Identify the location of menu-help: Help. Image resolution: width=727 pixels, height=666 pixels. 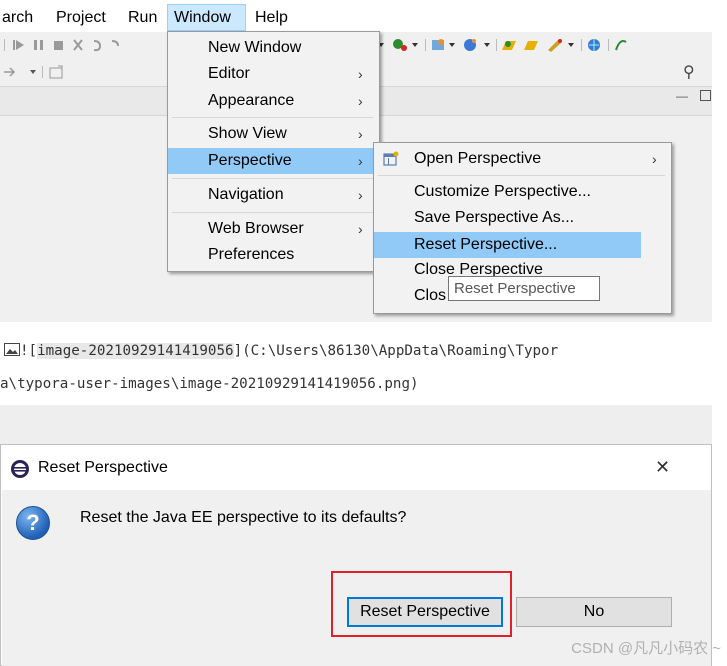
(271, 18).